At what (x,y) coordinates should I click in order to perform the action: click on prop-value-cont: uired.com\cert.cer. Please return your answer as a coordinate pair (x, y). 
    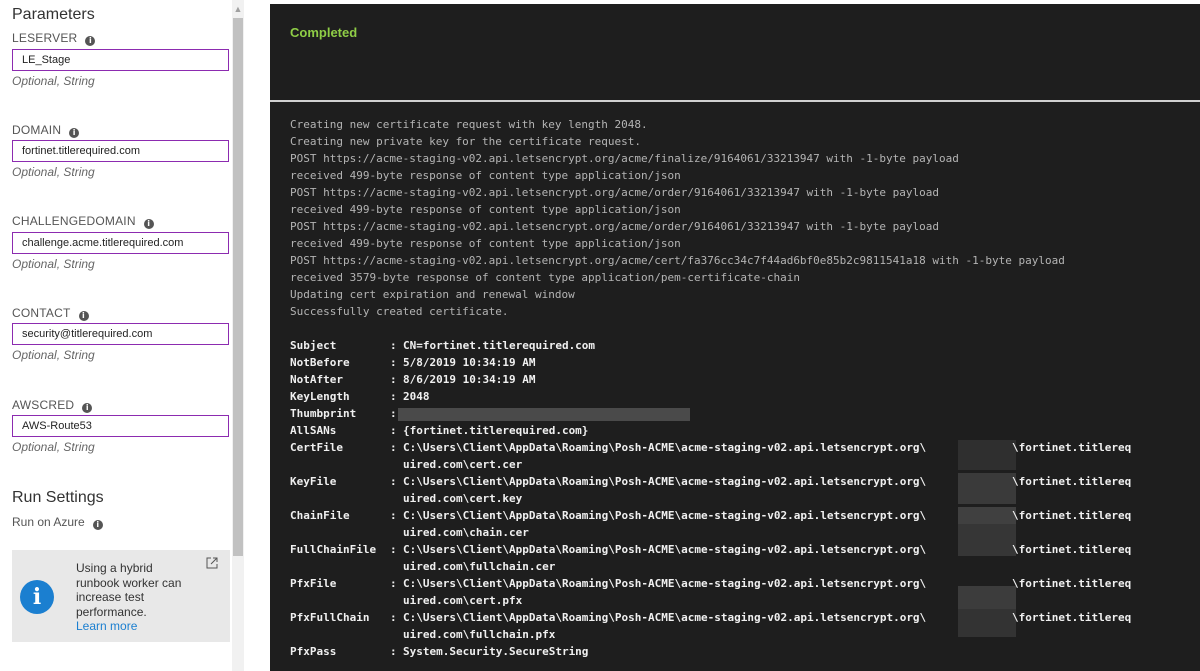
    Looking at the image, I should click on (463, 464).